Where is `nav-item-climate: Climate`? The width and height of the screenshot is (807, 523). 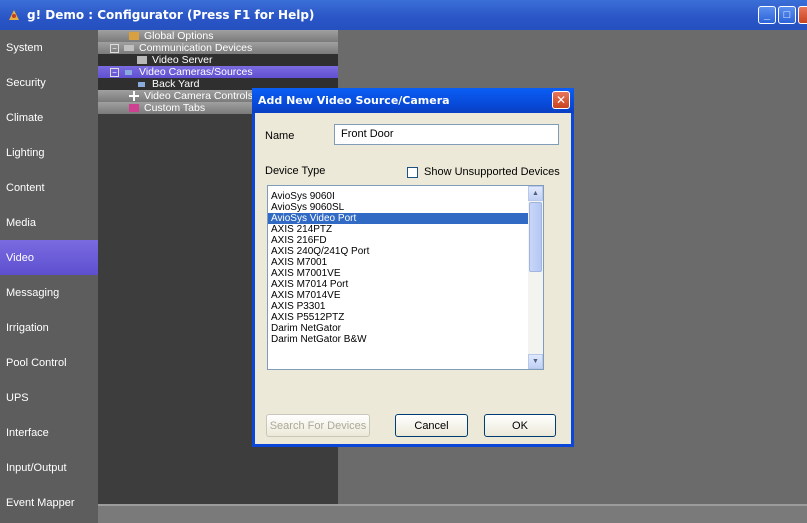 nav-item-climate: Climate is located at coordinates (49, 117).